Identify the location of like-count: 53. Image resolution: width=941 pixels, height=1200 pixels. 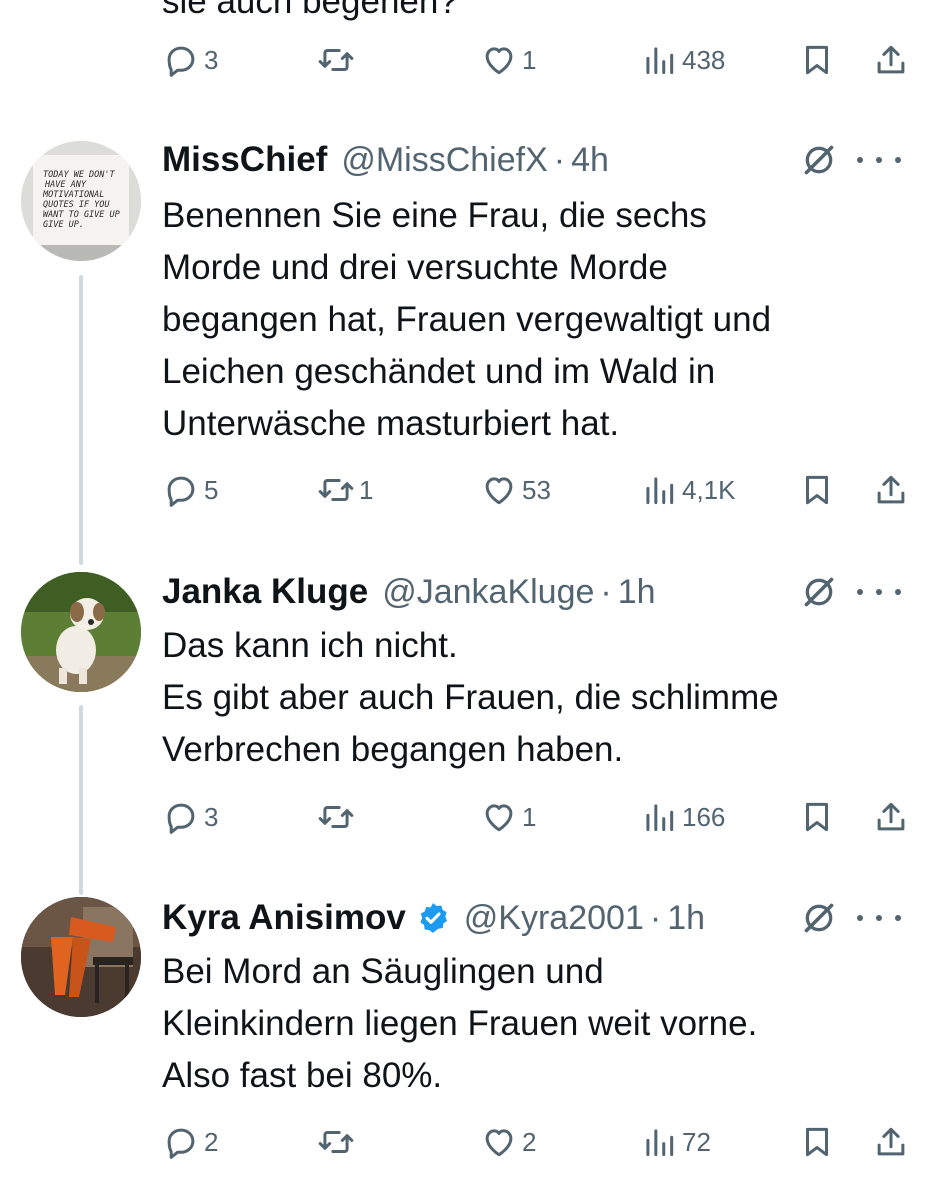
(536, 489).